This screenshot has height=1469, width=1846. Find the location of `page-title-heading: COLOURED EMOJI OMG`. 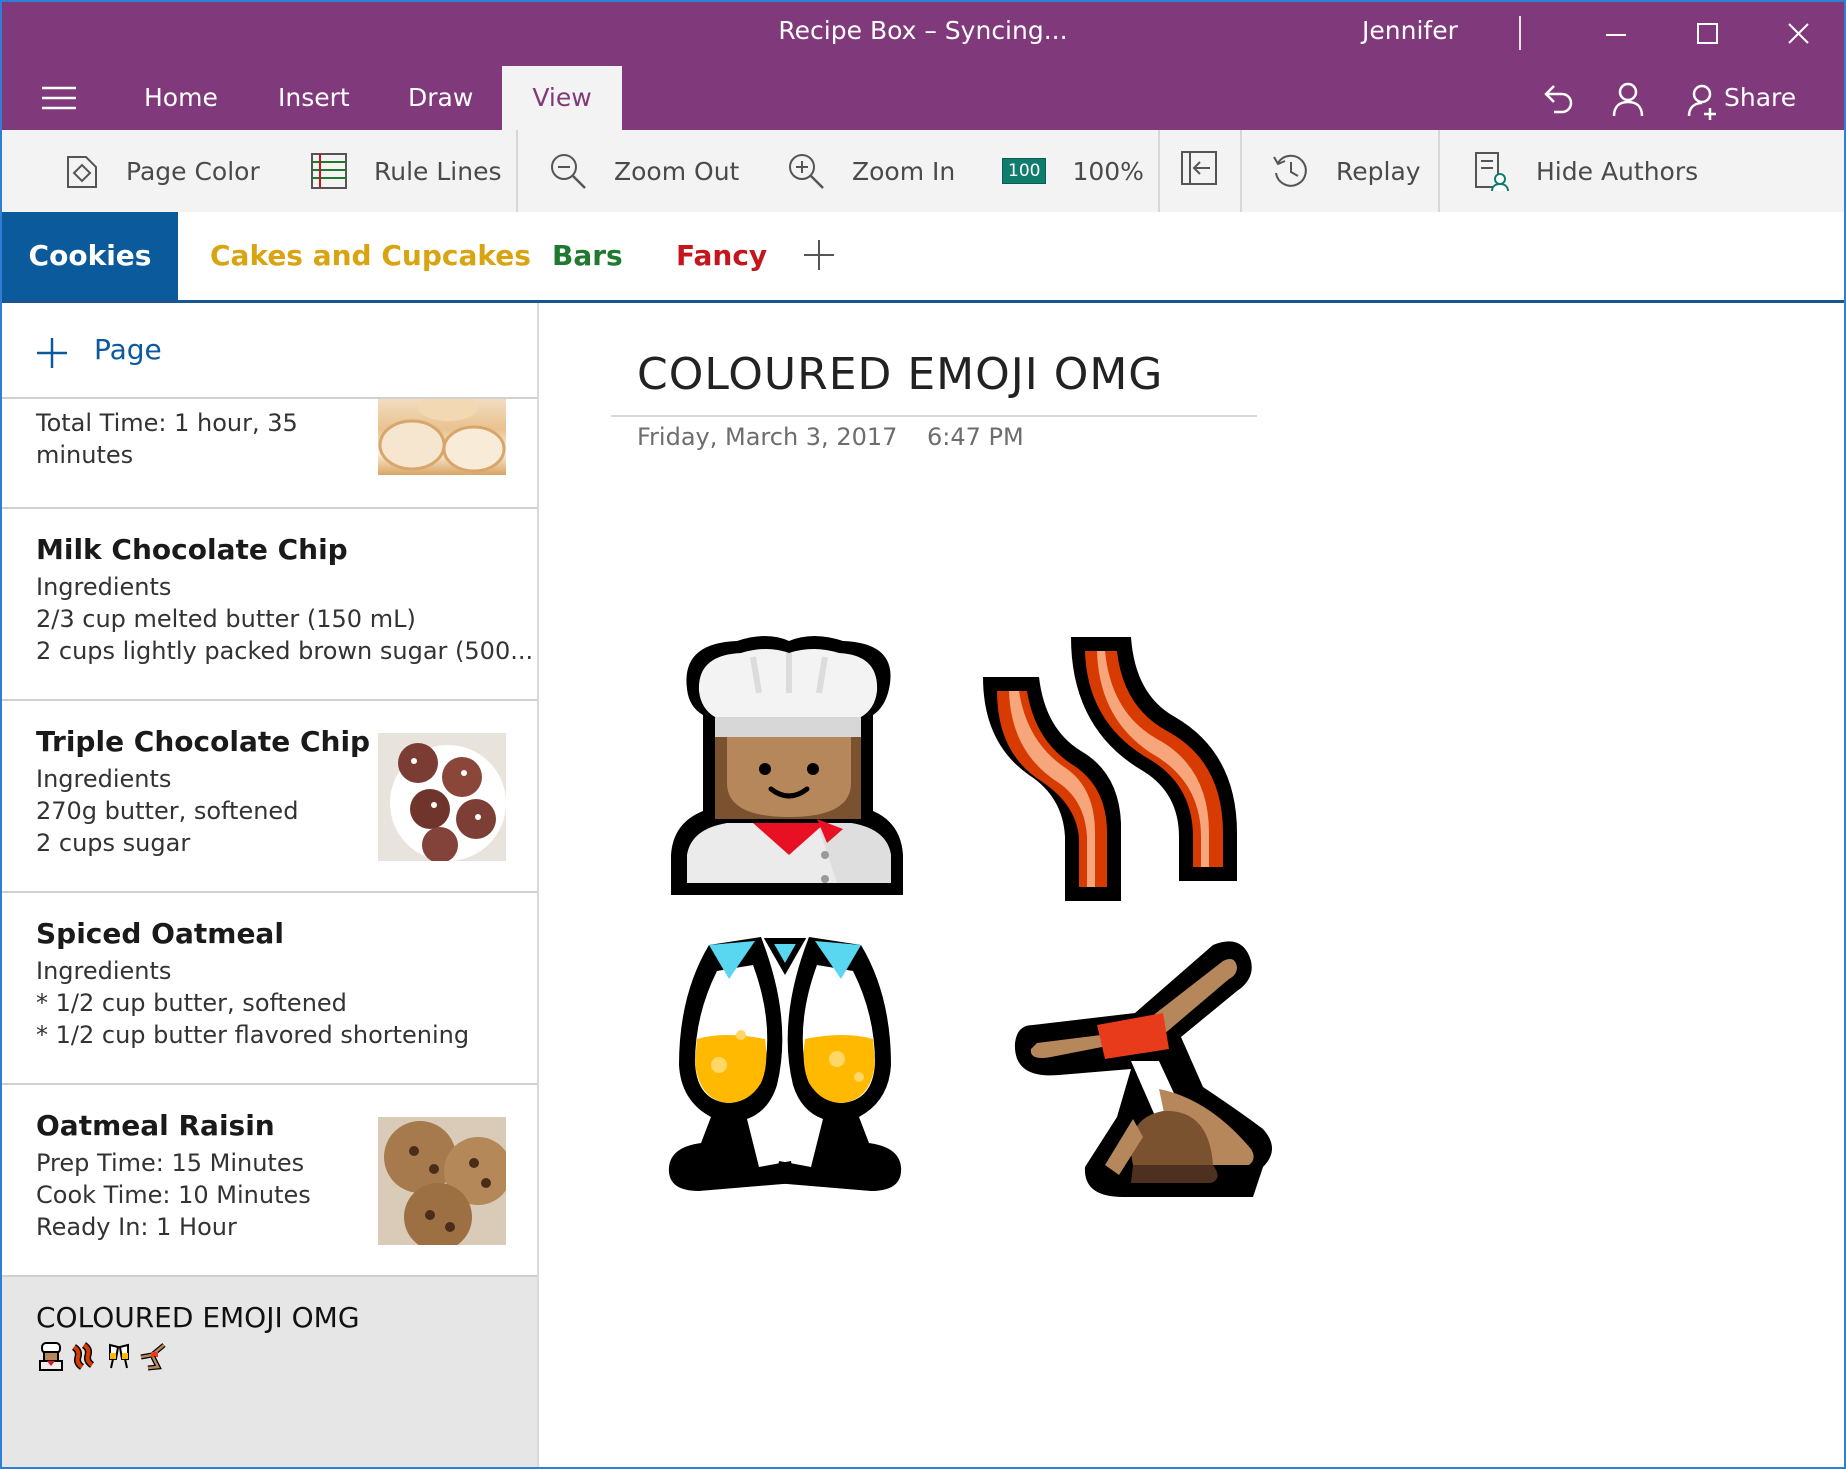

page-title-heading: COLOURED EMOJI OMG is located at coordinates (900, 374).